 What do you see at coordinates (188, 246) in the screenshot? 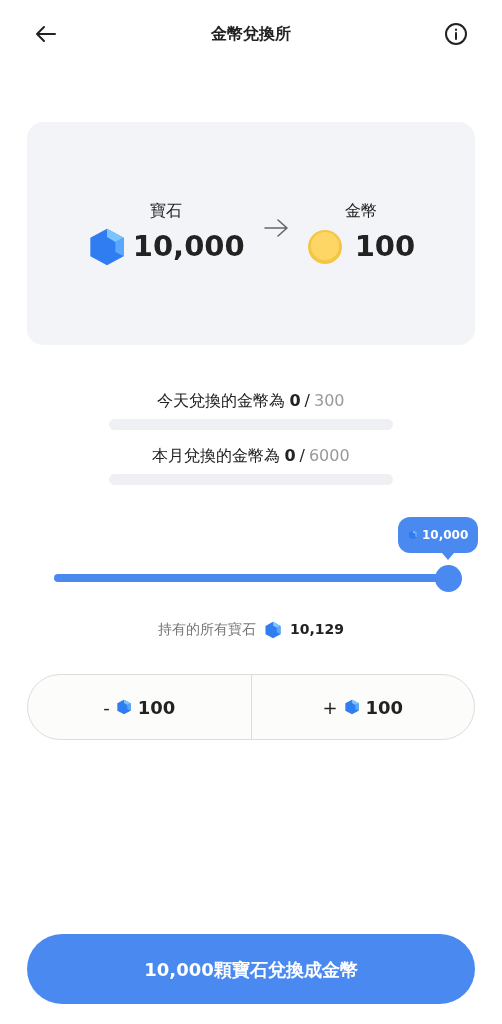
I see `gem-amount: 10,000` at bounding box center [188, 246].